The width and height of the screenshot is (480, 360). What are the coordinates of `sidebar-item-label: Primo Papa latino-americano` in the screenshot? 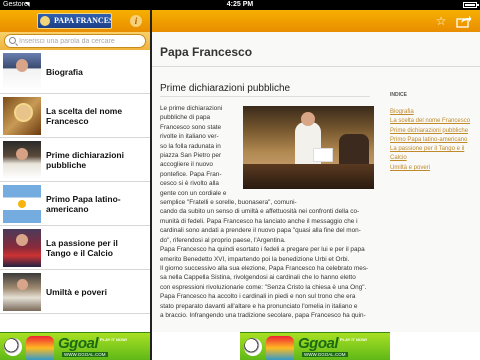 It's located at (83, 203).